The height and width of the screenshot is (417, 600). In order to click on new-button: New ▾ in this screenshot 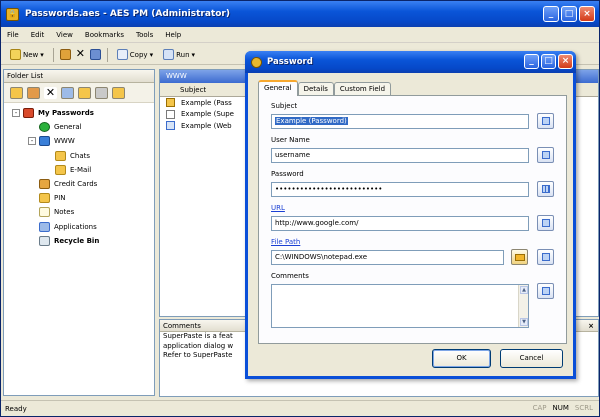, I will do `click(27, 55)`.